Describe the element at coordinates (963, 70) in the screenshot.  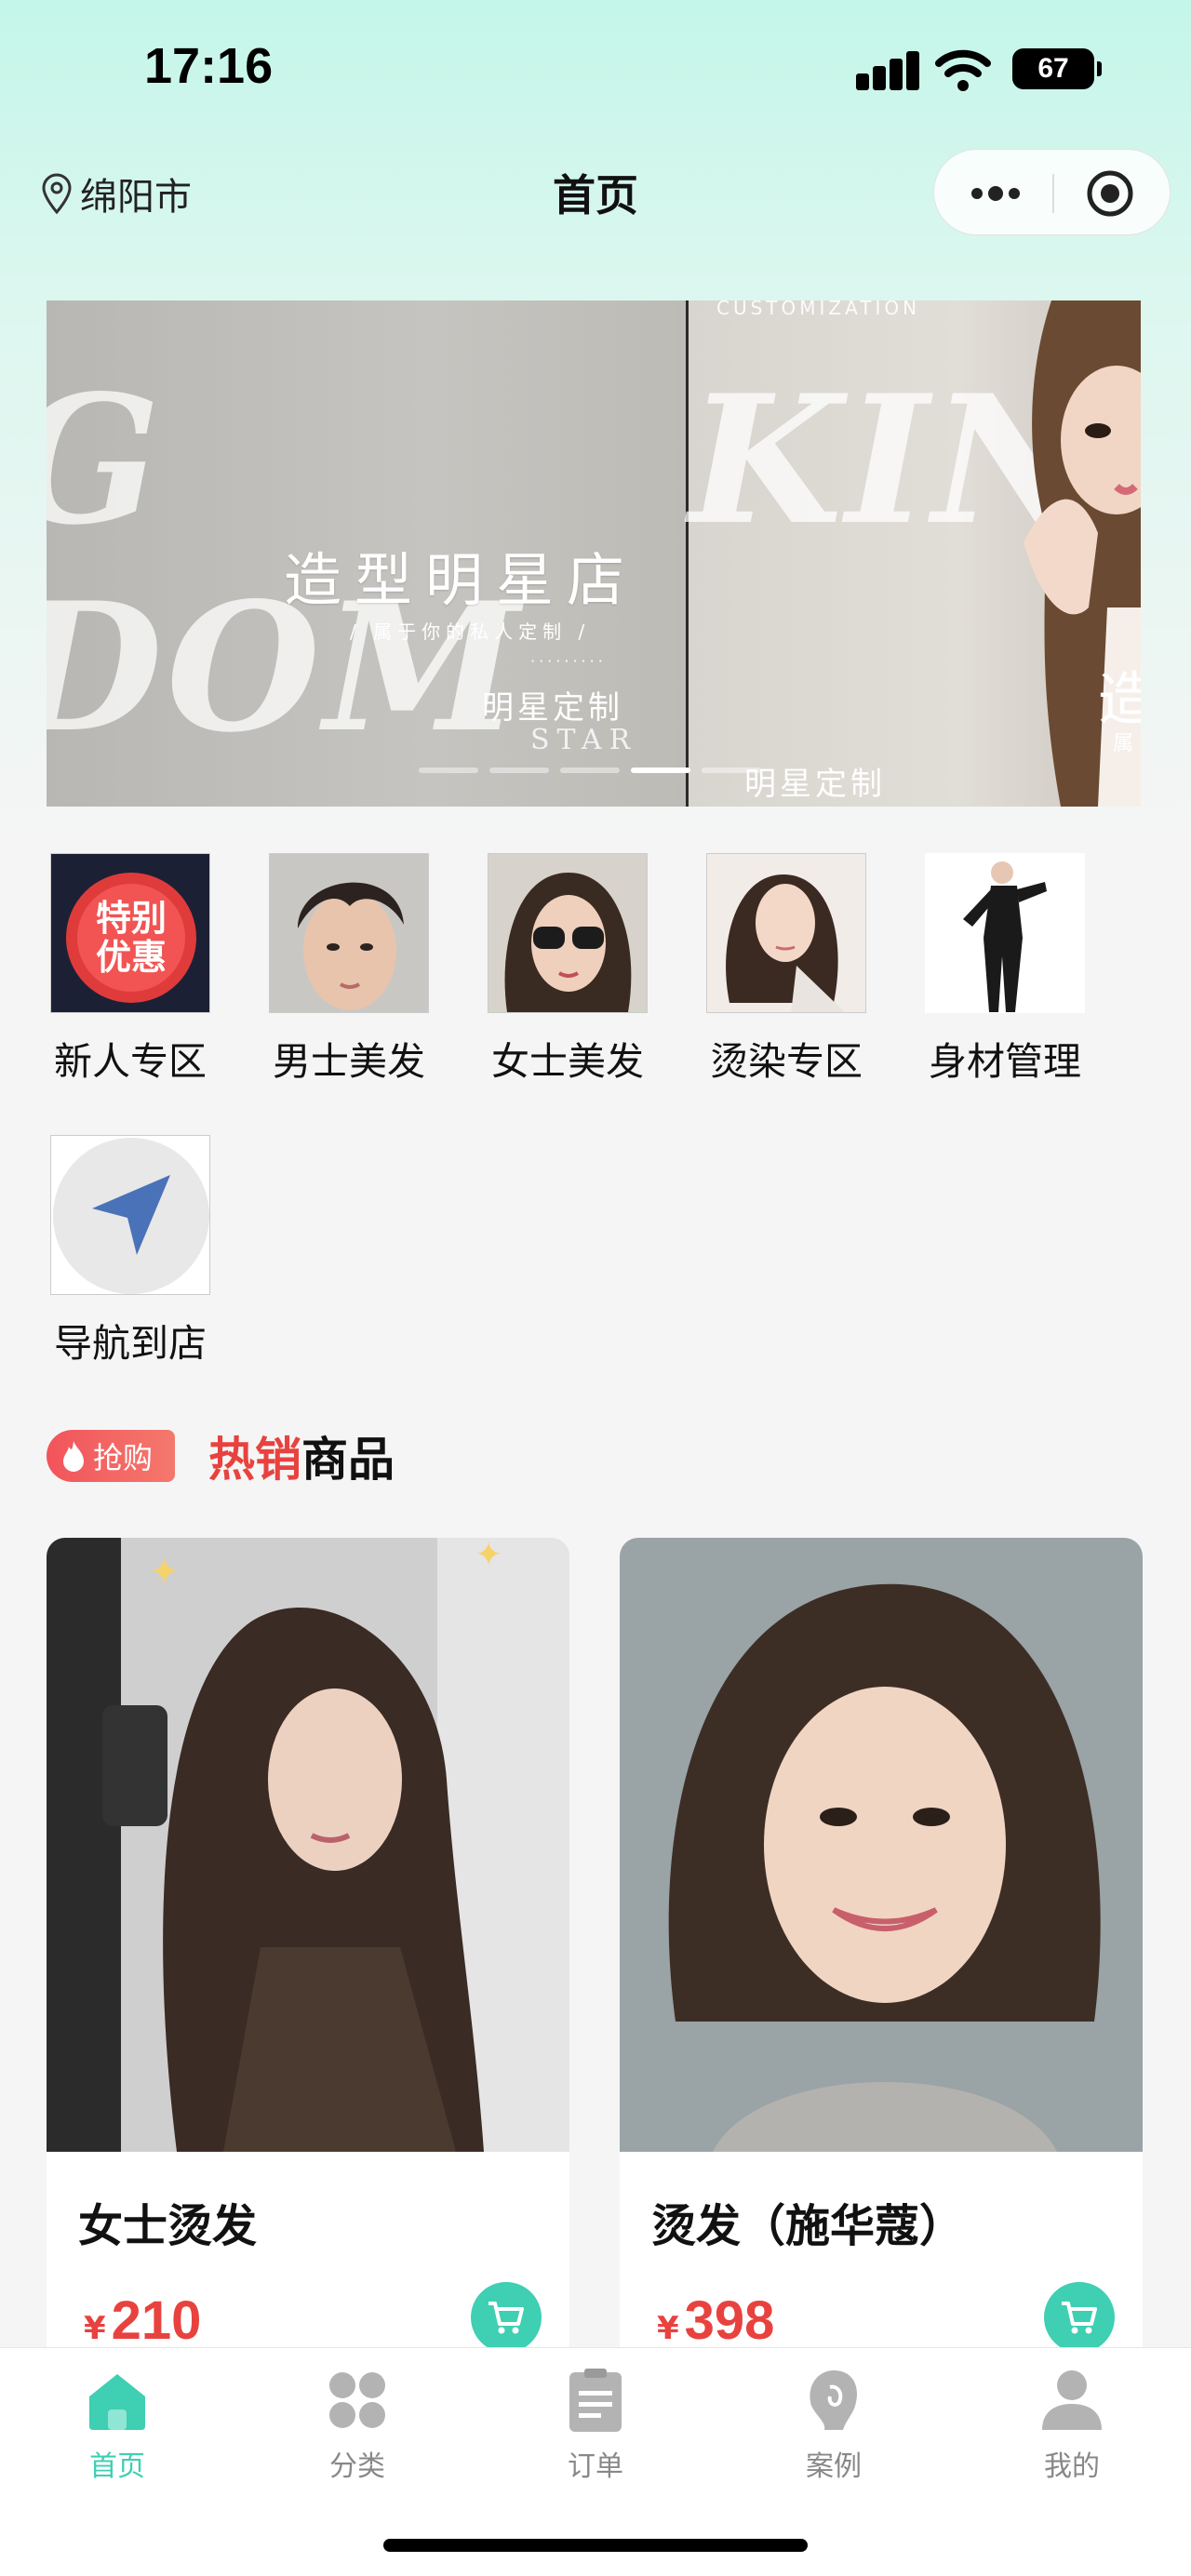
I see `wifi-icon` at that location.